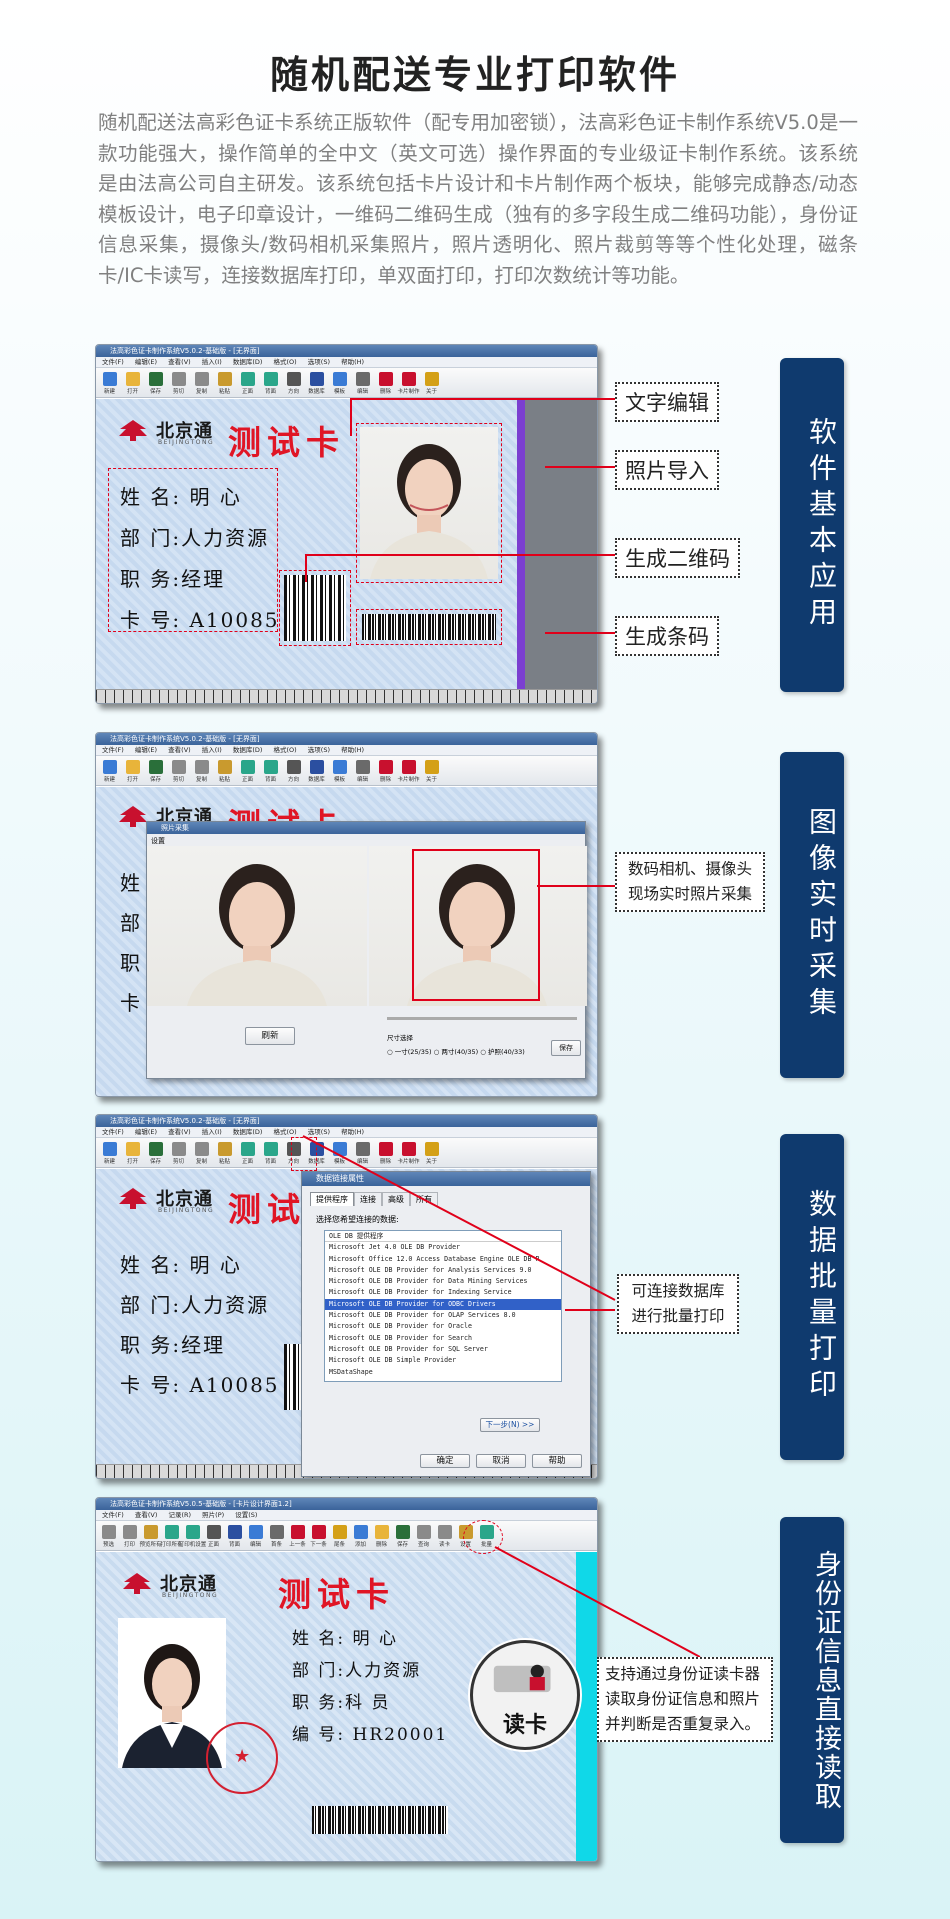  What do you see at coordinates (482, 1018) in the screenshot?
I see `slider-track` at bounding box center [482, 1018].